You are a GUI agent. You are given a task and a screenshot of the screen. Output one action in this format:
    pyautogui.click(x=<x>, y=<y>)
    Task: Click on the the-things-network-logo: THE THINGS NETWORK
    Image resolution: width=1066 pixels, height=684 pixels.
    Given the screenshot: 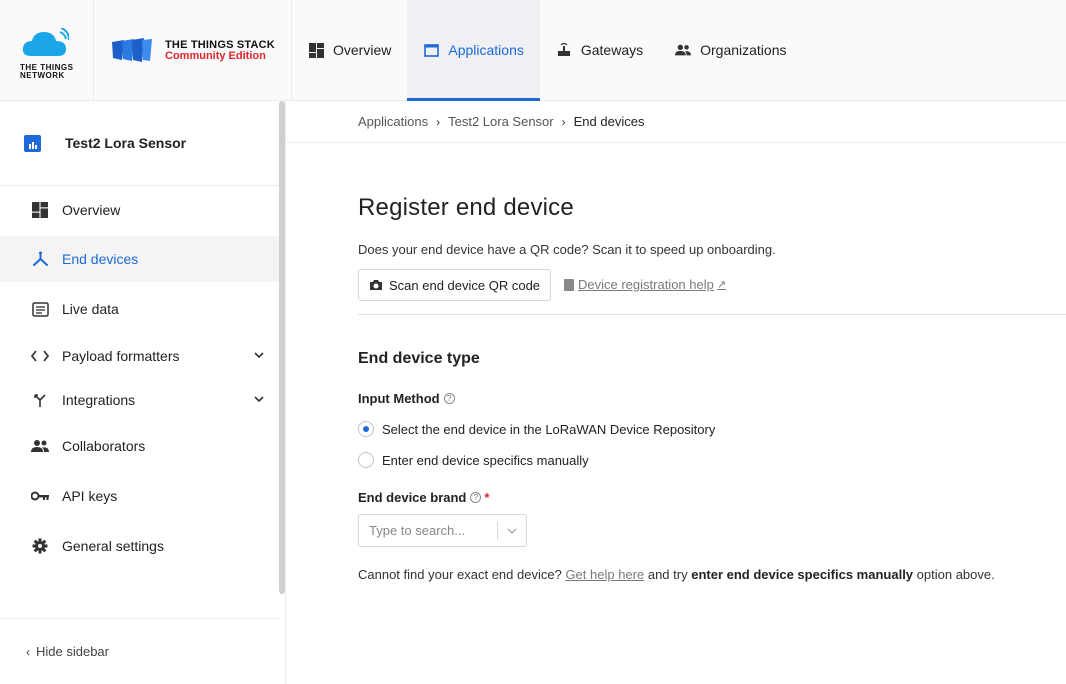 What is the action you would take?
    pyautogui.click(x=47, y=50)
    